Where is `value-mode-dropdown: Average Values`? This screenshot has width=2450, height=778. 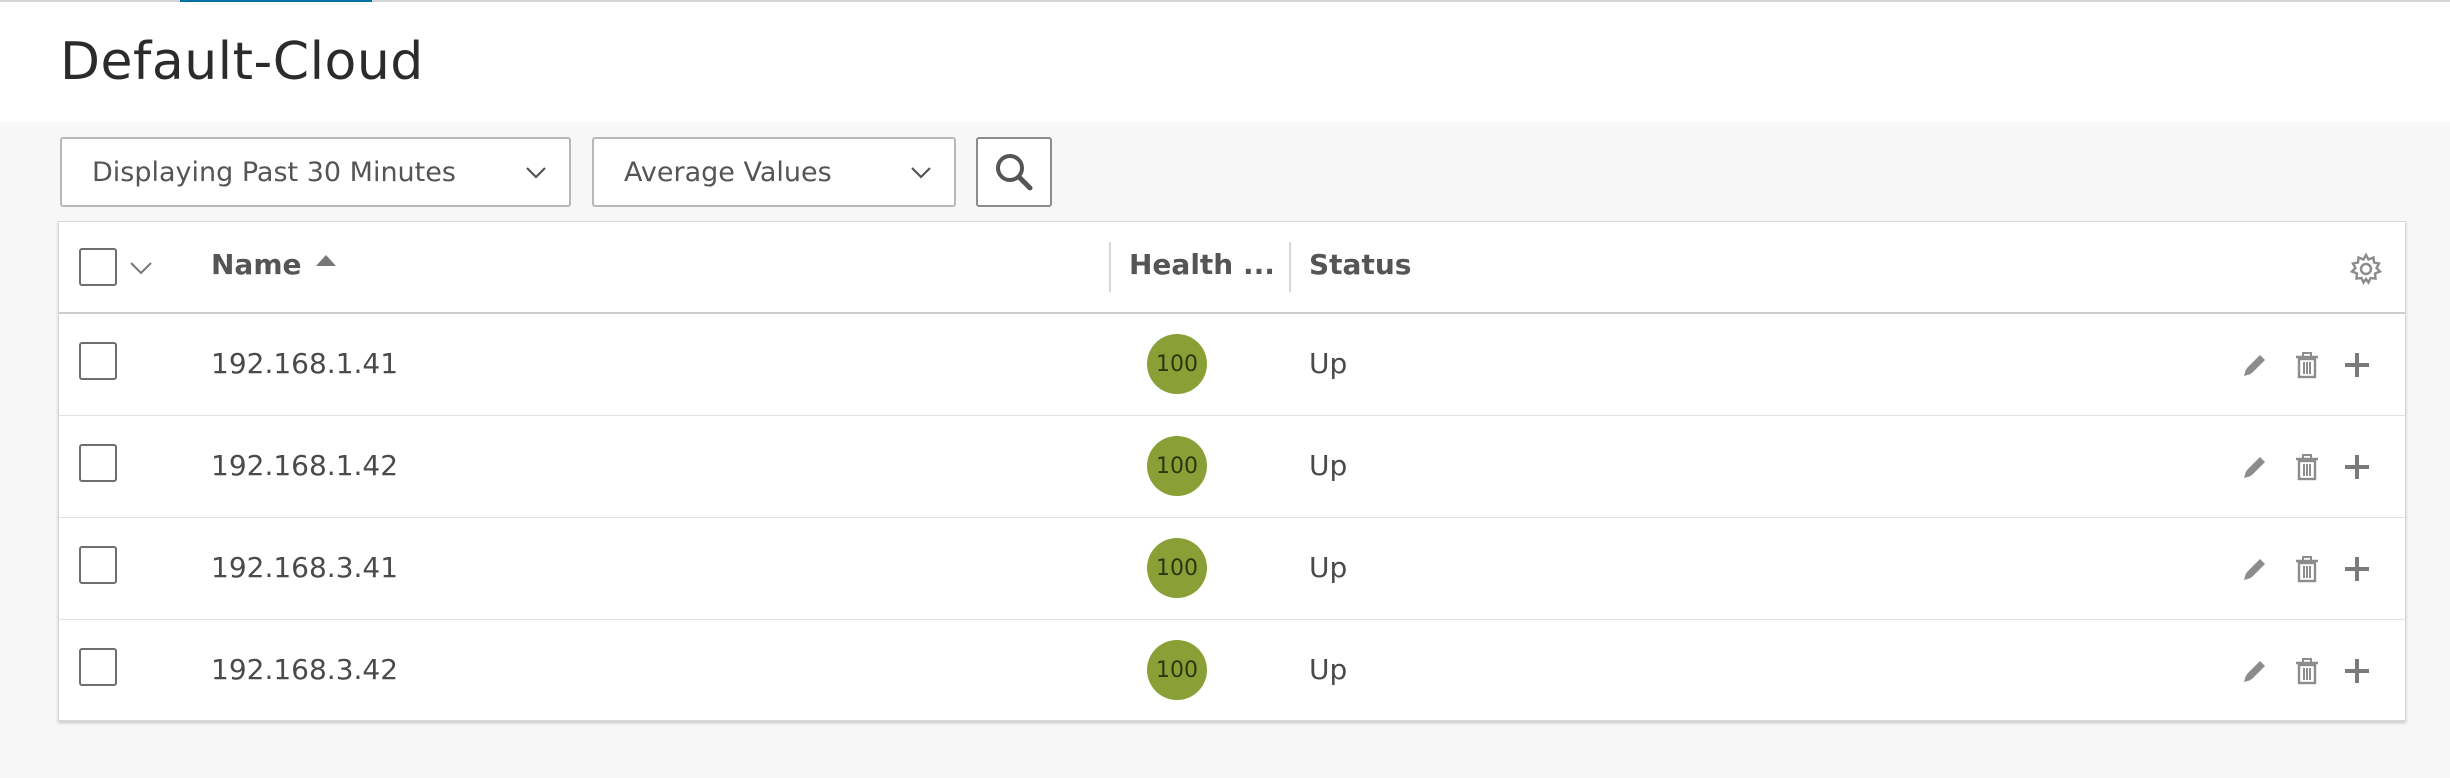
value-mode-dropdown: Average Values is located at coordinates (774, 172).